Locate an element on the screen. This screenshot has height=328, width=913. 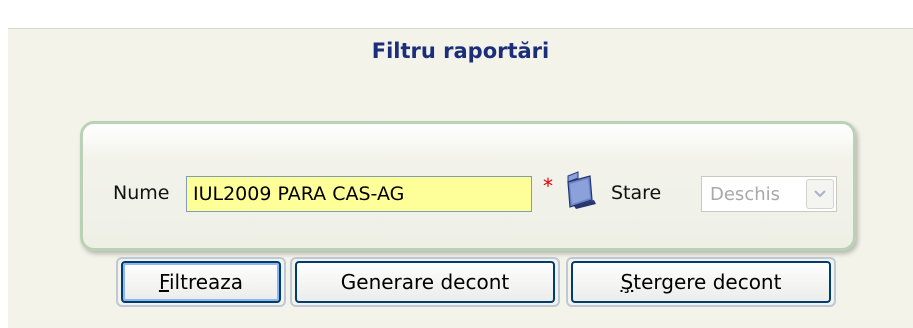
delete-decont-button: Ştergere decont is located at coordinates (701, 282).